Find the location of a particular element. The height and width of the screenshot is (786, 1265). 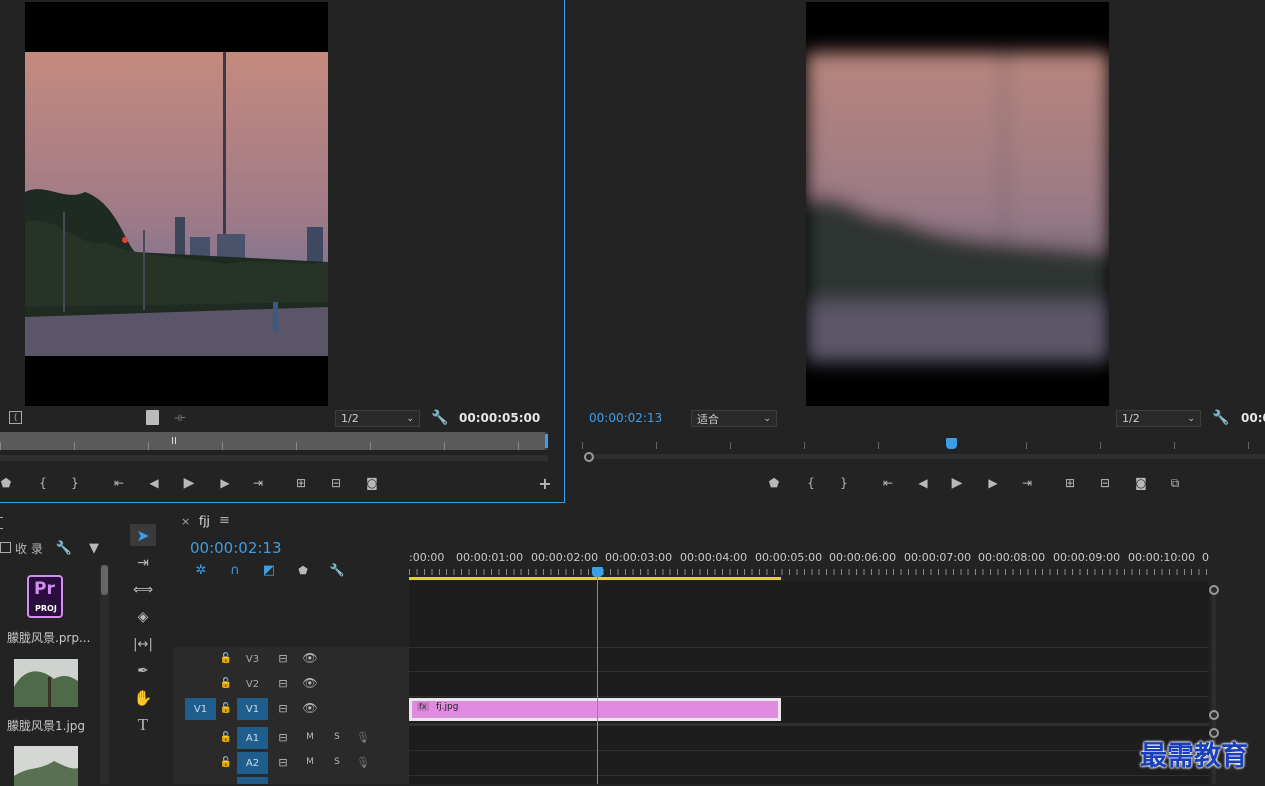

favorite-checkbox is located at coordinates (5, 547).